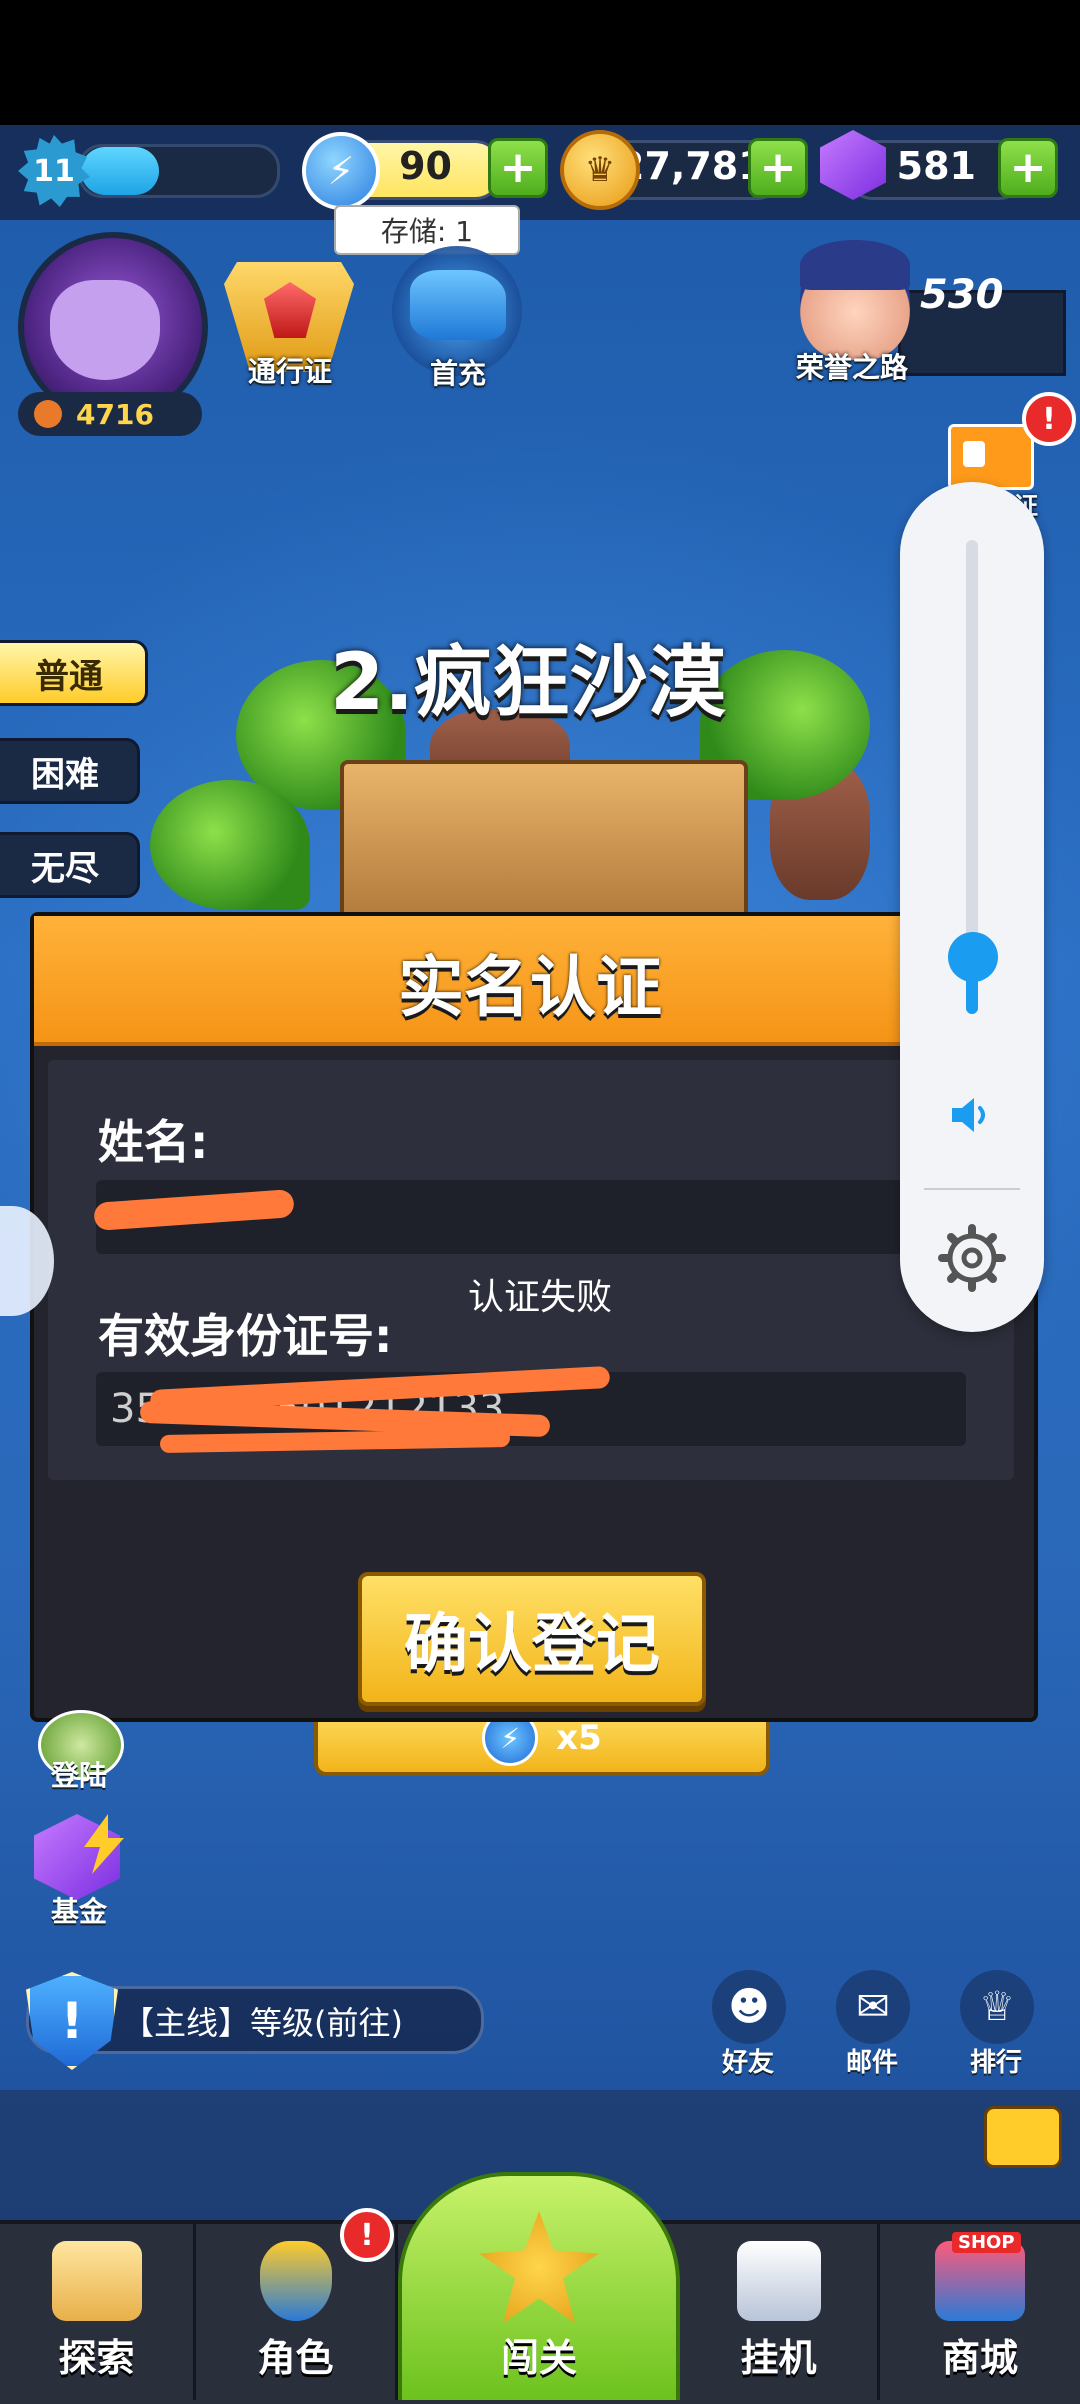  What do you see at coordinates (539, 2267) in the screenshot?
I see `star-icon` at bounding box center [539, 2267].